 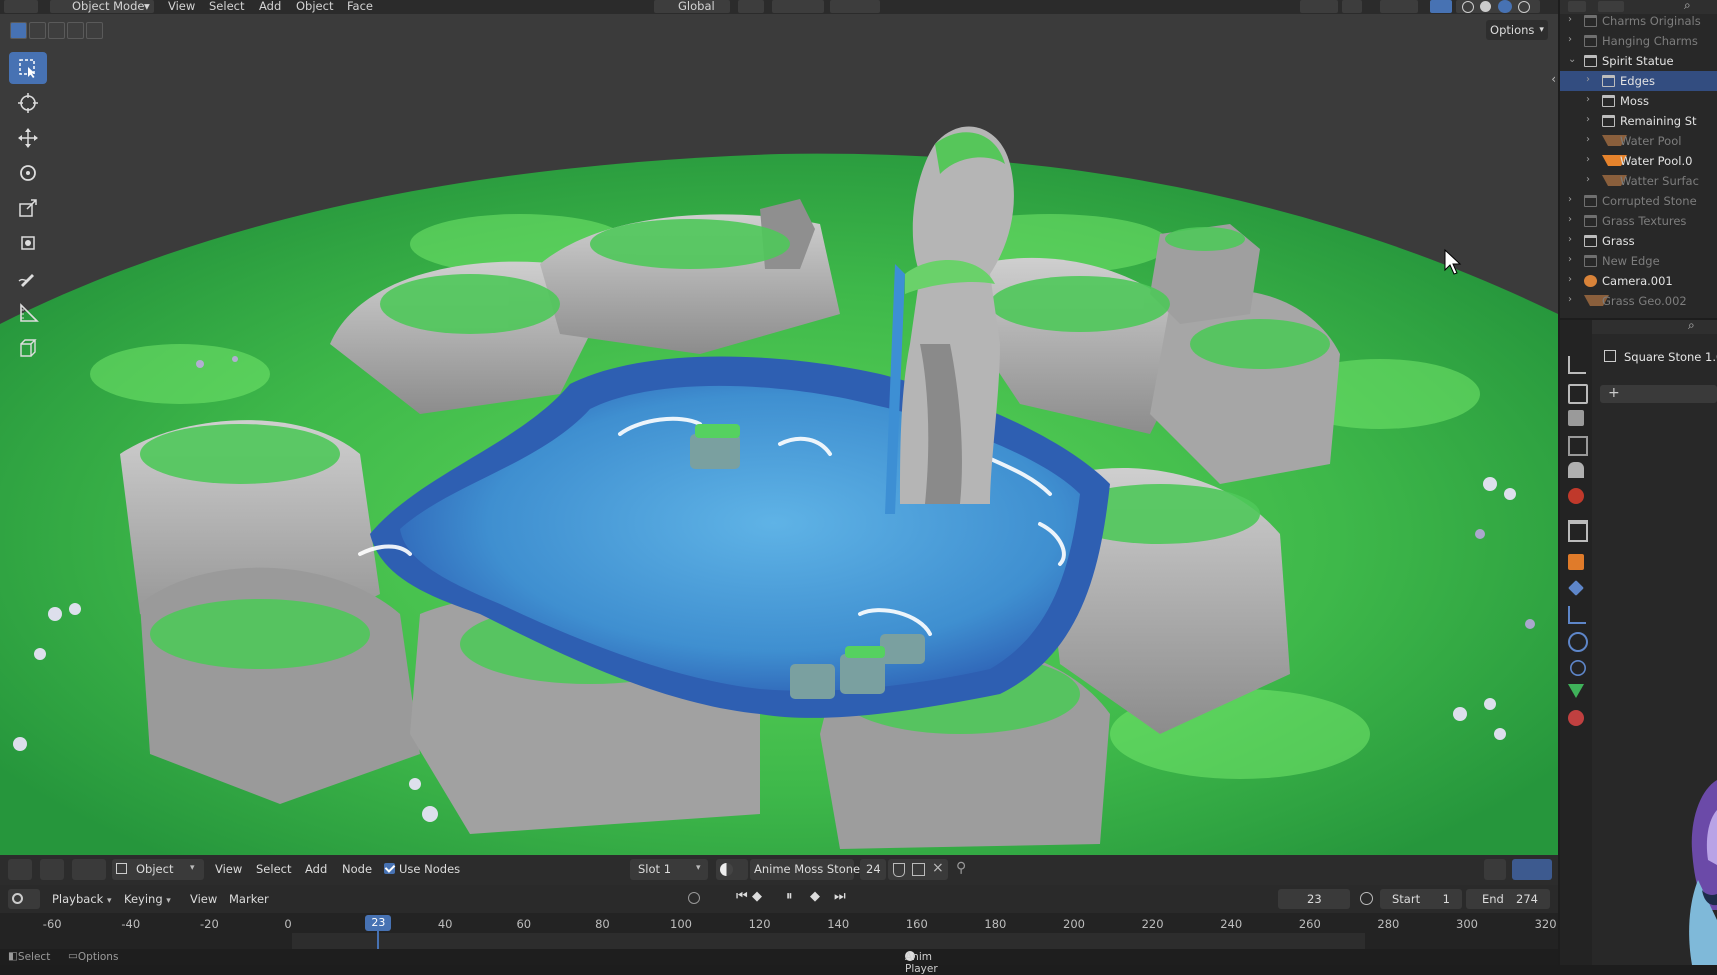 I want to click on object-tab-icon, so click(x=1576, y=562).